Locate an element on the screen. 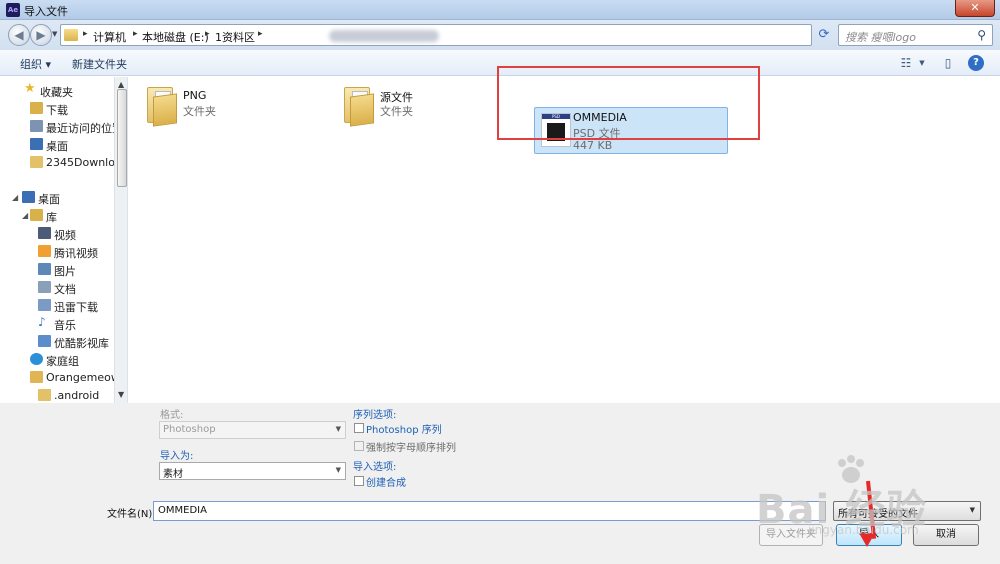  view-options-icon: ☷ is located at coordinates (906, 63).